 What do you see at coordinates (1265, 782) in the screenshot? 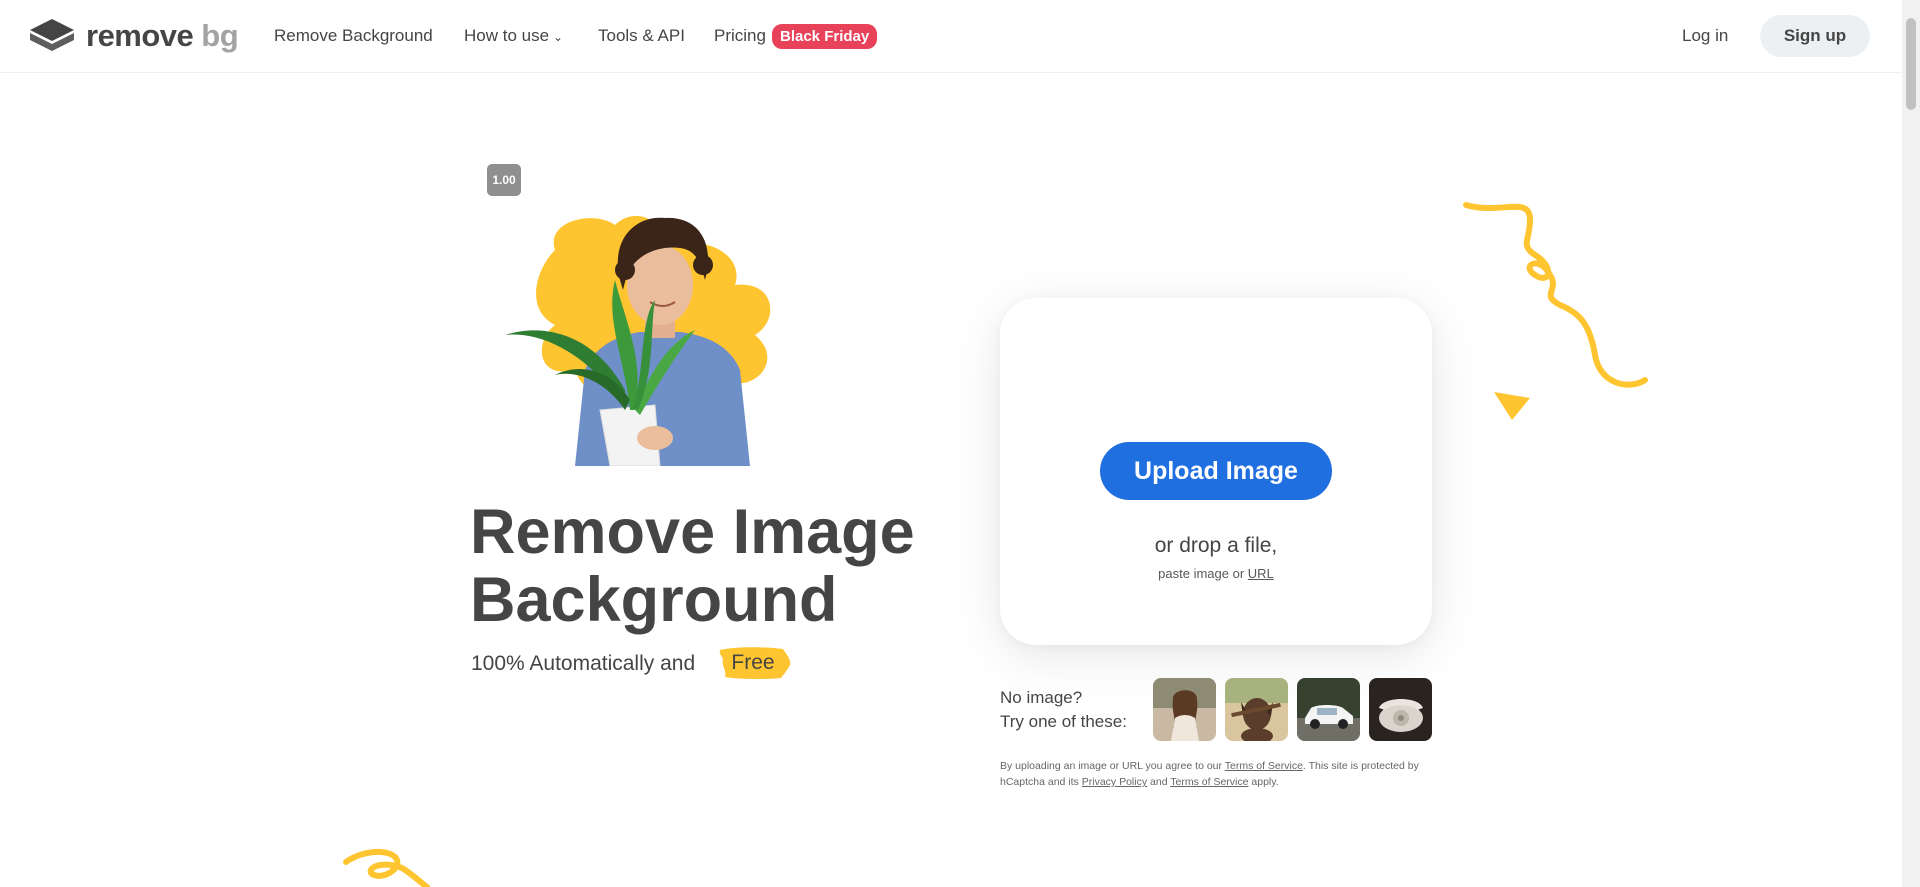
I see `legal-text-4: apply.` at bounding box center [1265, 782].